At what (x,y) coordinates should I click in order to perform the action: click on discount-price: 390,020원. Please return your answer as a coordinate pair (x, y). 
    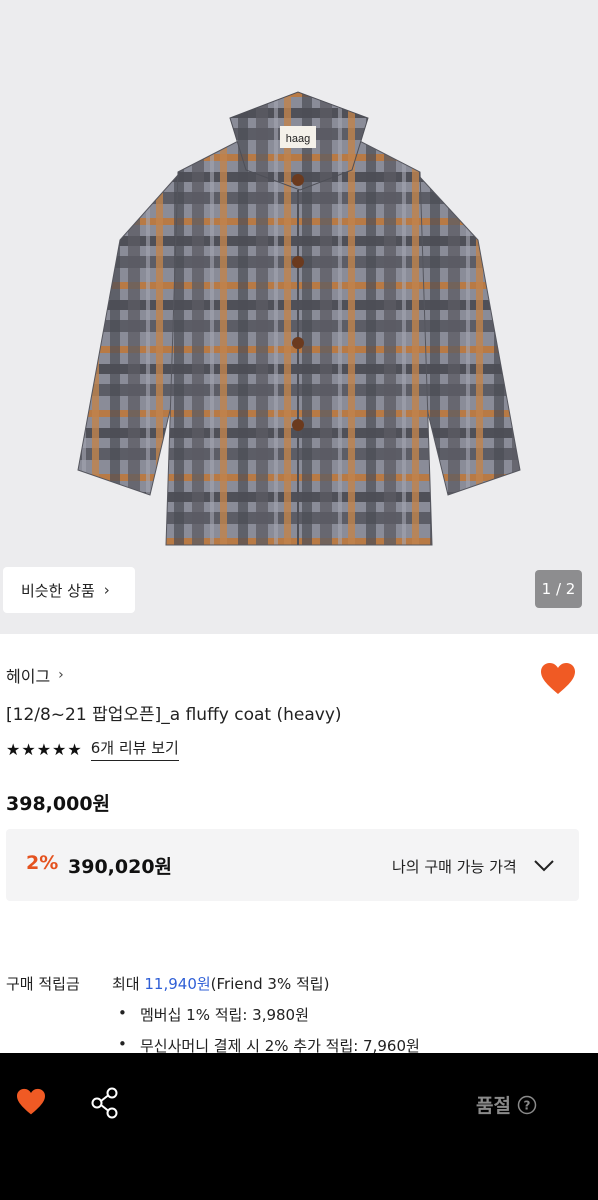
    Looking at the image, I should click on (120, 867).